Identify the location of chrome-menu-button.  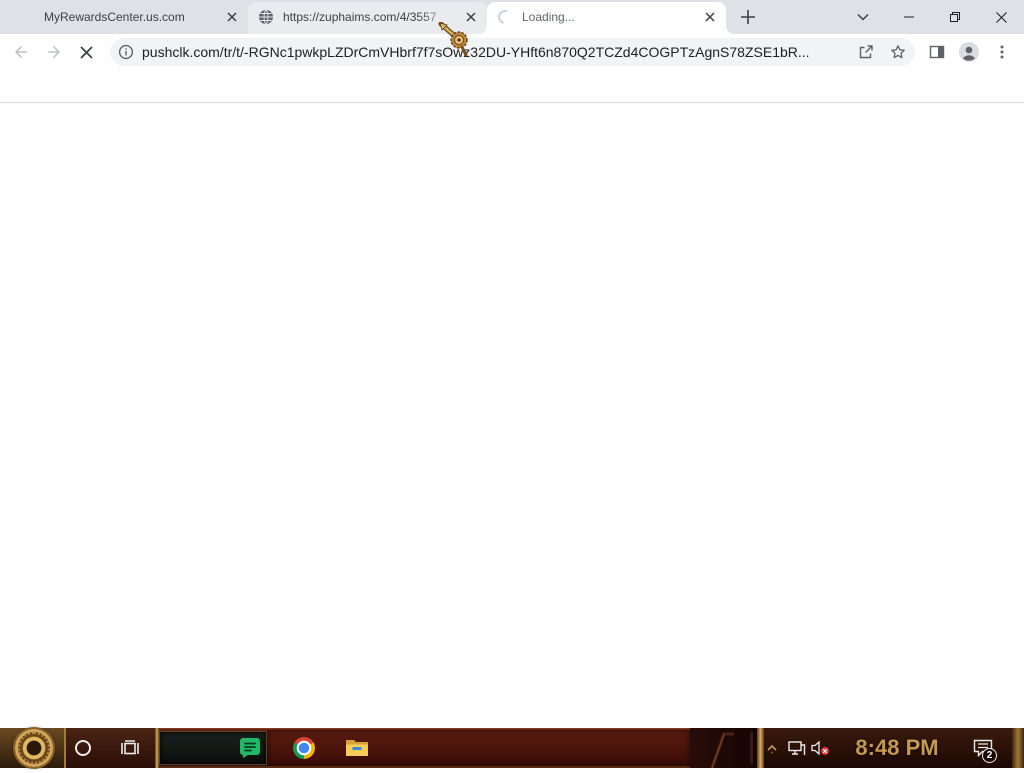
(1002, 52).